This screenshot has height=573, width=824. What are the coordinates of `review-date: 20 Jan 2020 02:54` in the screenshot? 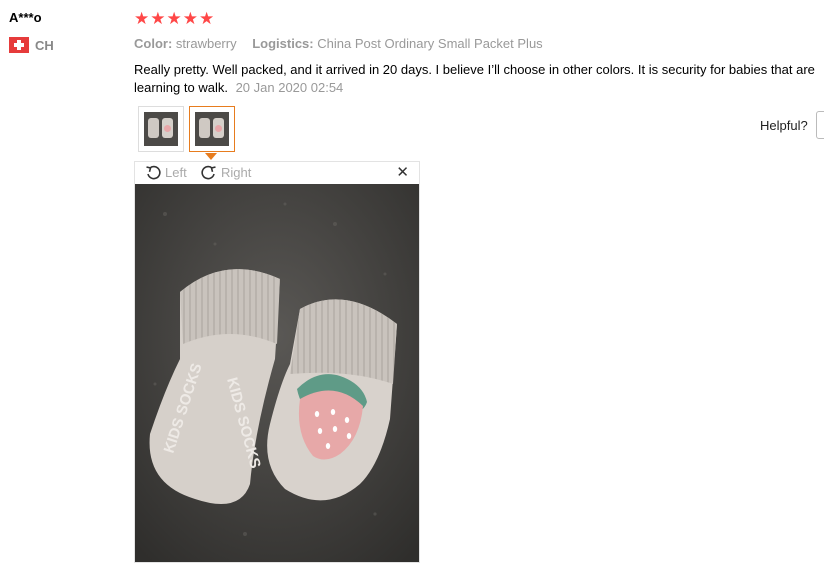 It's located at (289, 87).